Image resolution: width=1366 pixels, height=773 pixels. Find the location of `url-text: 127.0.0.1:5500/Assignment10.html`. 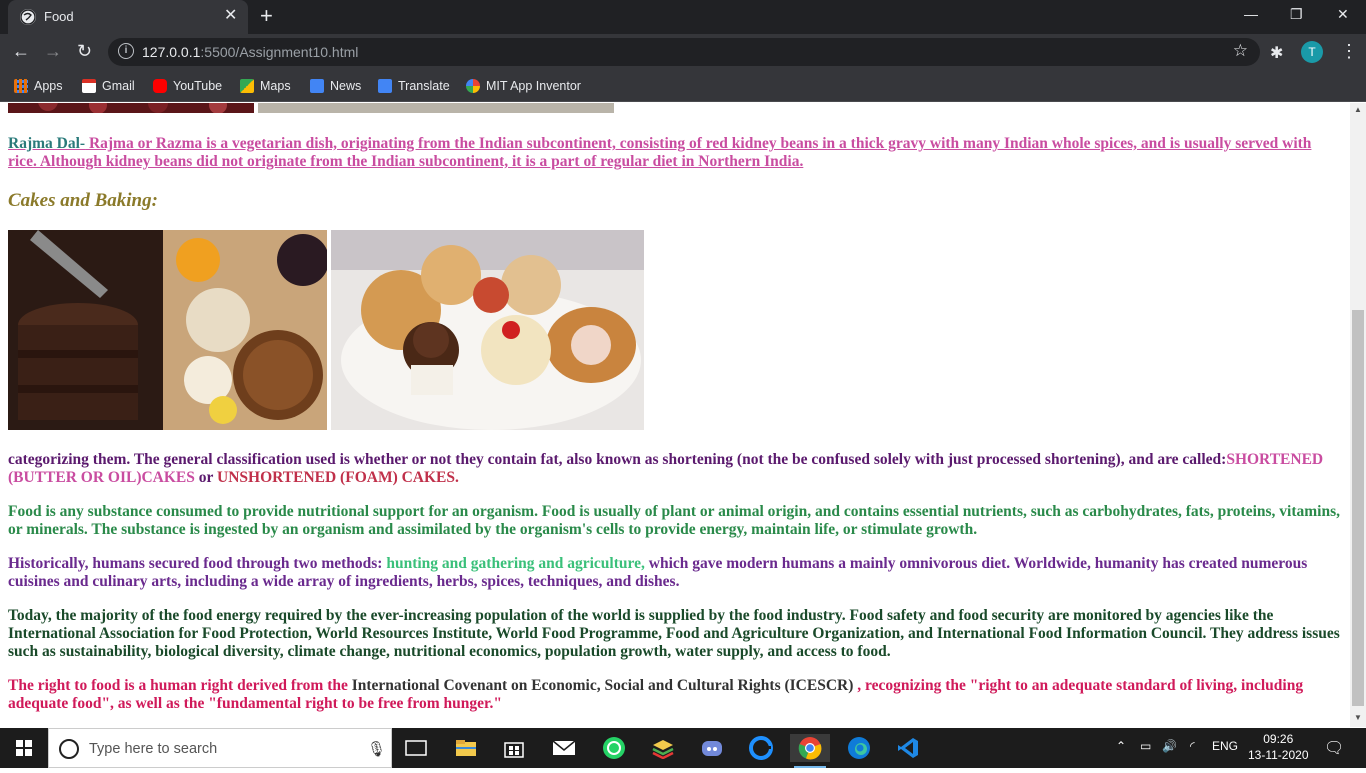

url-text: 127.0.0.1:5500/Assignment10.html is located at coordinates (250, 52).